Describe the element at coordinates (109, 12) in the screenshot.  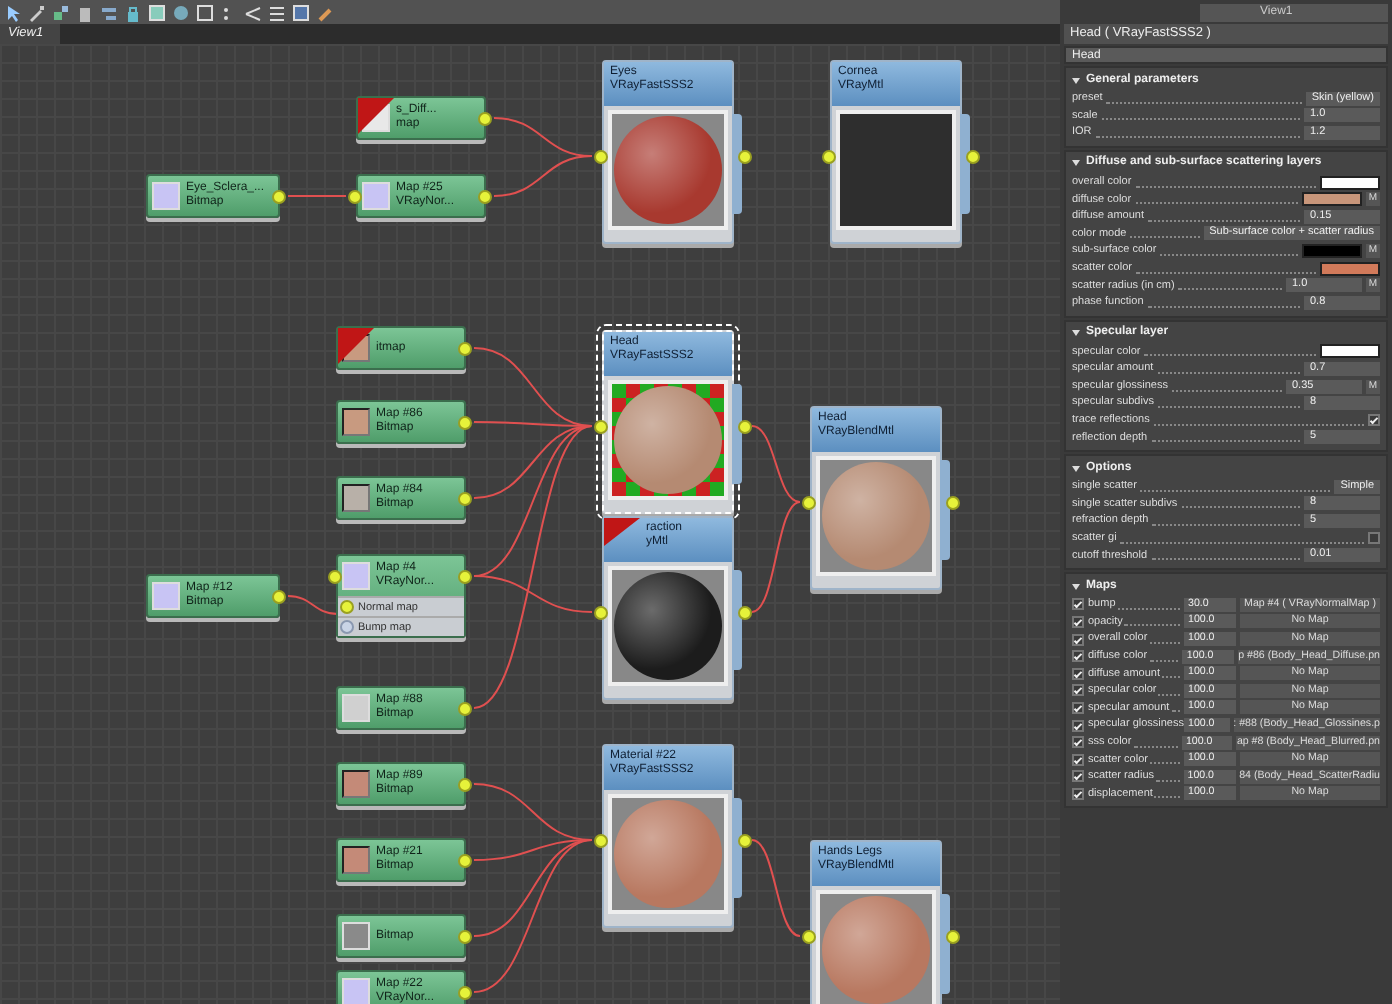
I see `layout-icon` at that location.